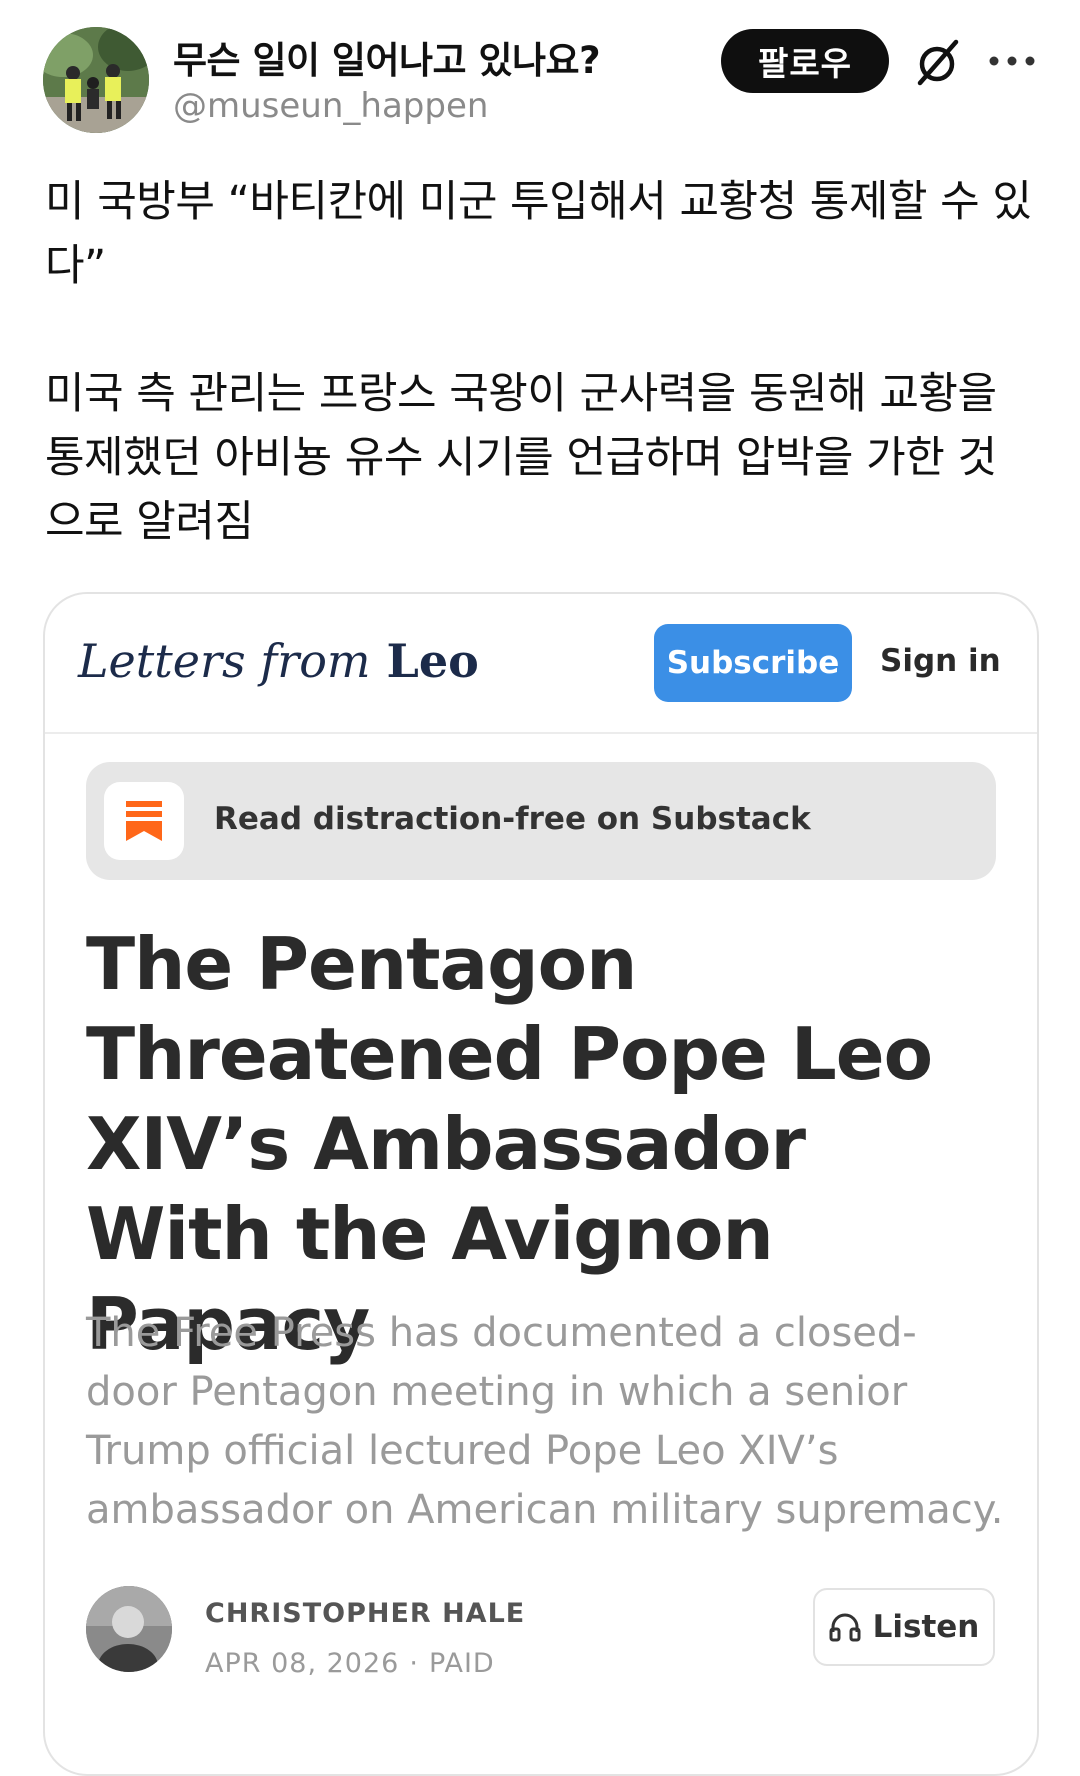 The height and width of the screenshot is (1776, 1080). I want to click on substack-banner: Read distraction-free on Substack, so click(541, 821).